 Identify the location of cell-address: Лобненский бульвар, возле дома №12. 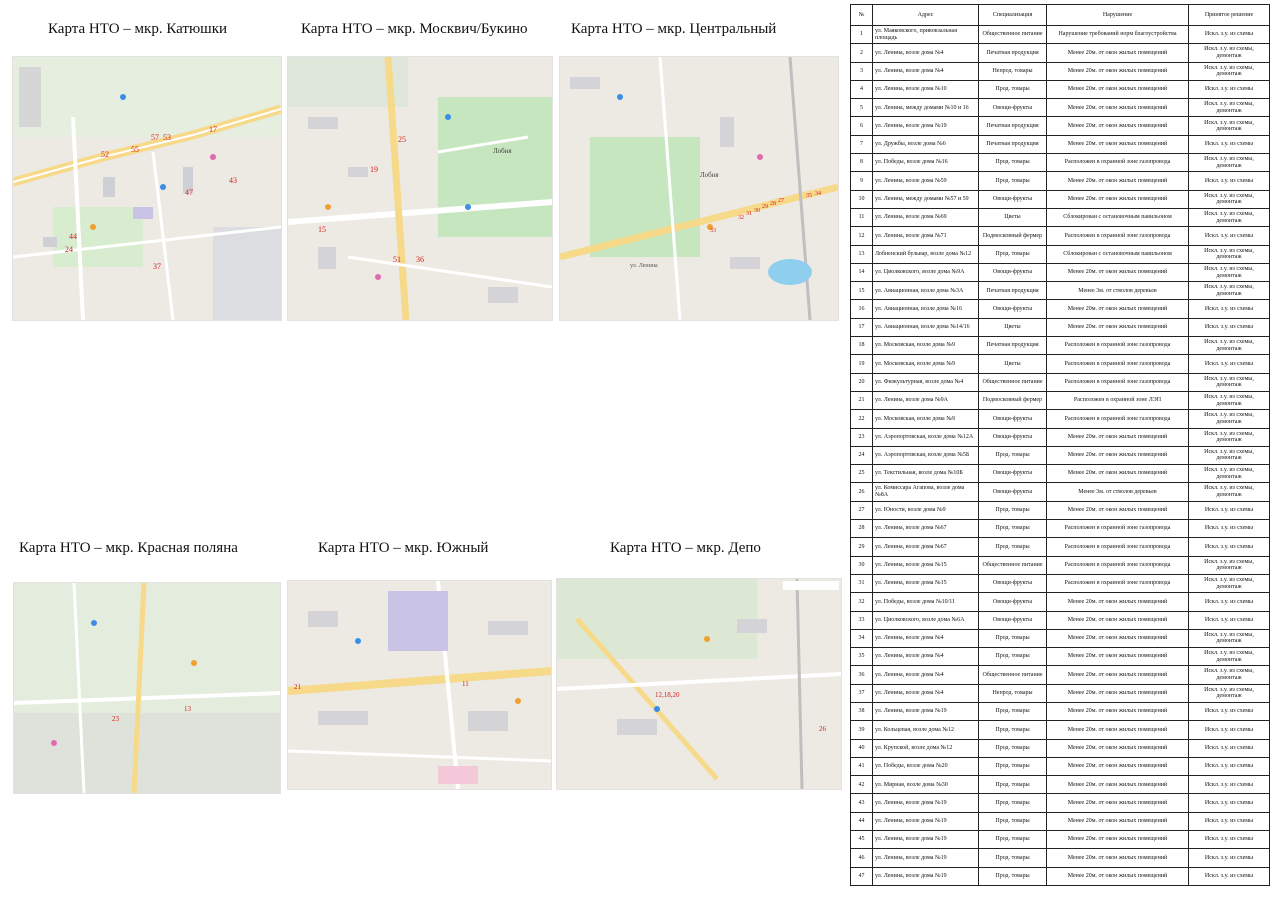
(925, 254).